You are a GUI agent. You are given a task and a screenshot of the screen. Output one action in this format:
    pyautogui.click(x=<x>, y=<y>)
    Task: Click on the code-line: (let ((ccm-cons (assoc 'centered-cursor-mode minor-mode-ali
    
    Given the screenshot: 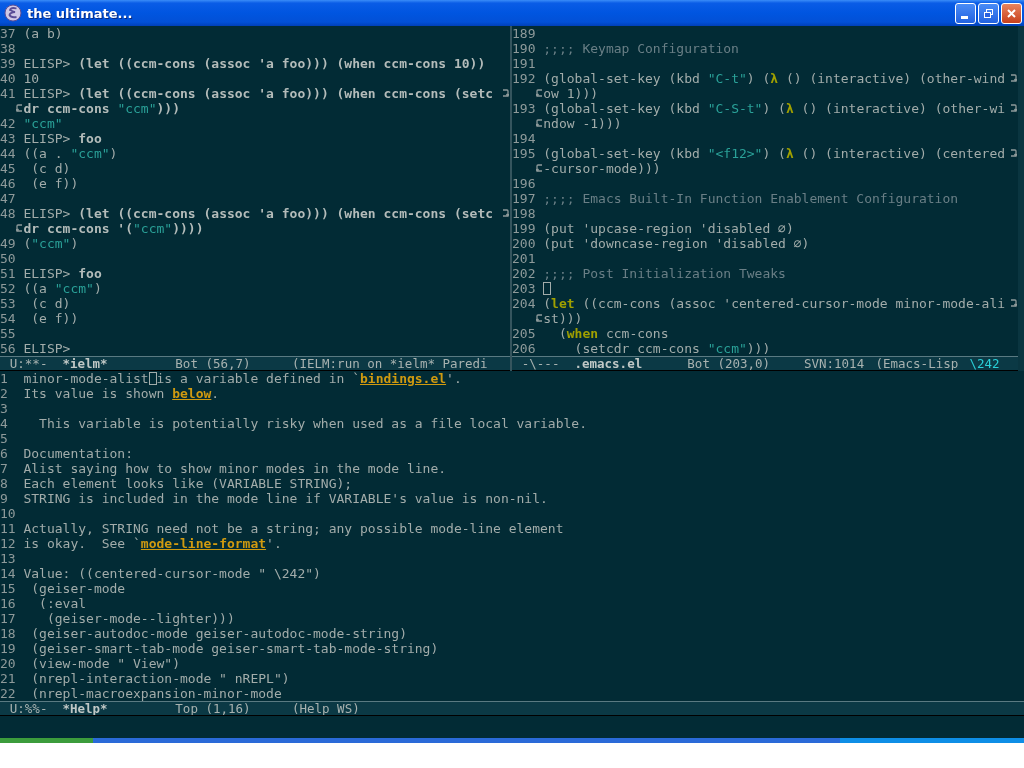 What is the action you would take?
    pyautogui.click(x=774, y=303)
    